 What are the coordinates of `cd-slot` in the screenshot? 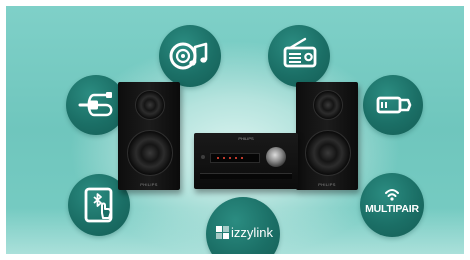 It's located at (246, 176).